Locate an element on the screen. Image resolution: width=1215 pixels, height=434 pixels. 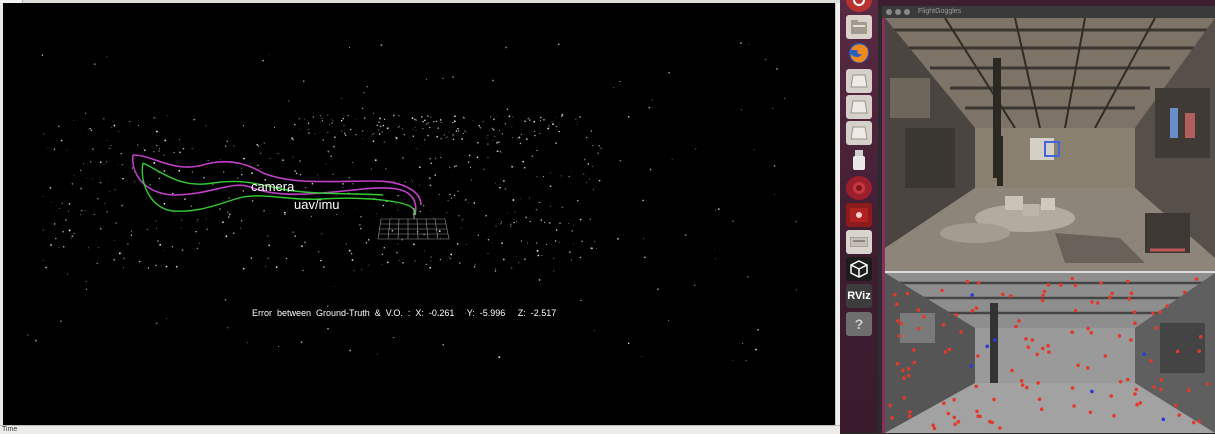
settings-icon is located at coordinates (859, 6).